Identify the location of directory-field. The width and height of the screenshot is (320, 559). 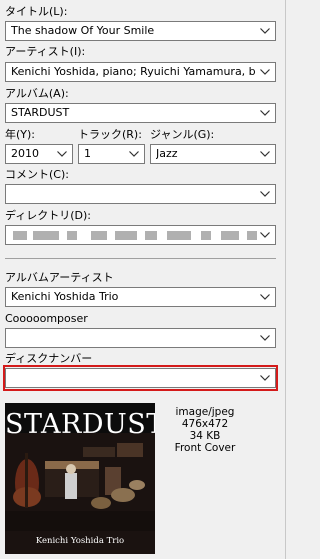
(140, 235).